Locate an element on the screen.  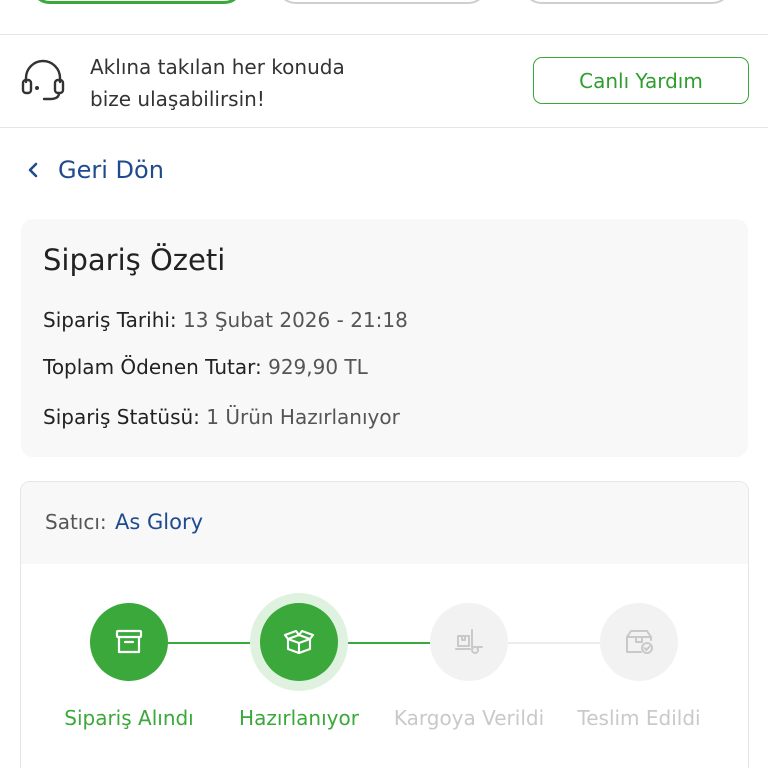
seller-label: Satıcı: is located at coordinates (76, 522).